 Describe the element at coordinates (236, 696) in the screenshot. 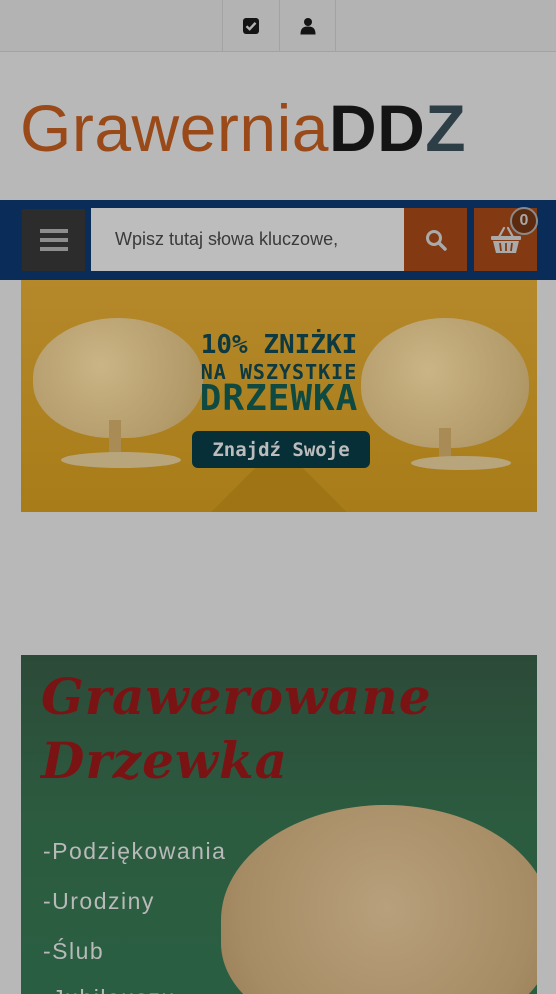

I see `category-title-line1: Grawerowane` at that location.